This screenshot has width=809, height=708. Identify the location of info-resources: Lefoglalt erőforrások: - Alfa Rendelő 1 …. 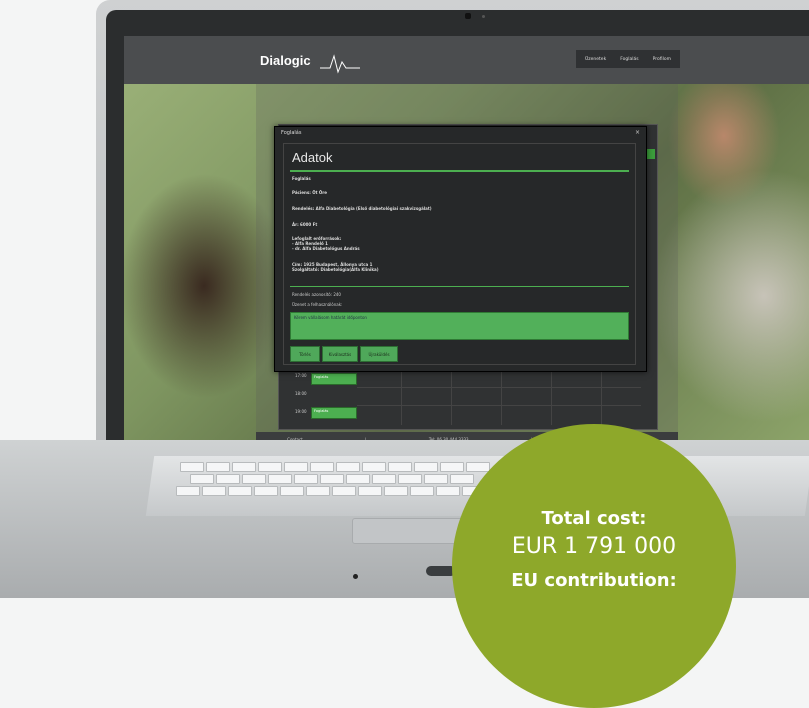
(326, 243).